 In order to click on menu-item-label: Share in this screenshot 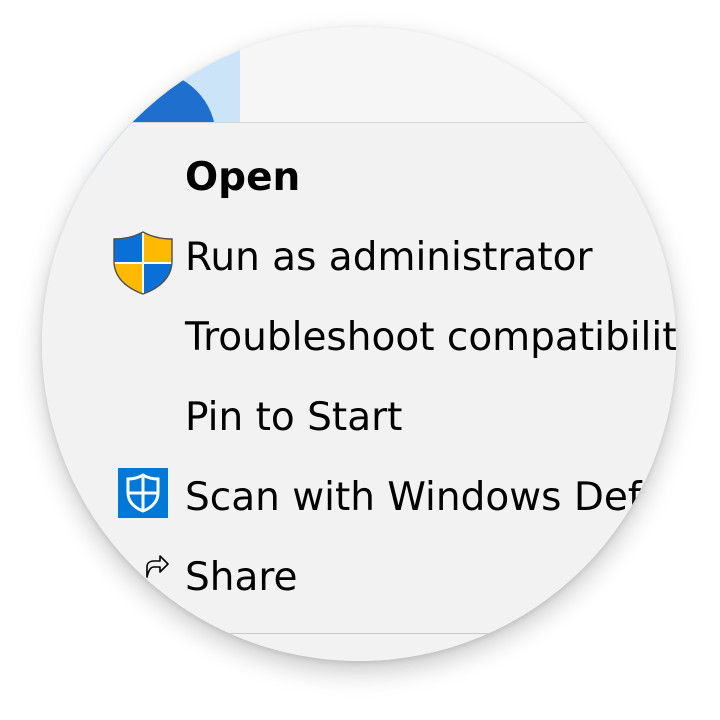, I will do `click(241, 577)`.